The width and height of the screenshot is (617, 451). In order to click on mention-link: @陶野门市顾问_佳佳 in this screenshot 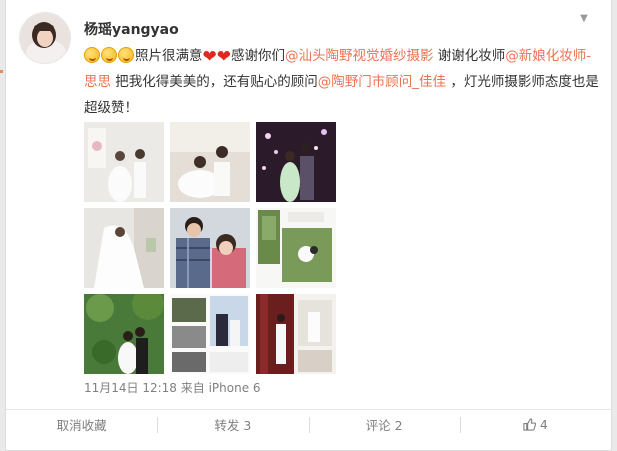, I will do `click(382, 82)`.